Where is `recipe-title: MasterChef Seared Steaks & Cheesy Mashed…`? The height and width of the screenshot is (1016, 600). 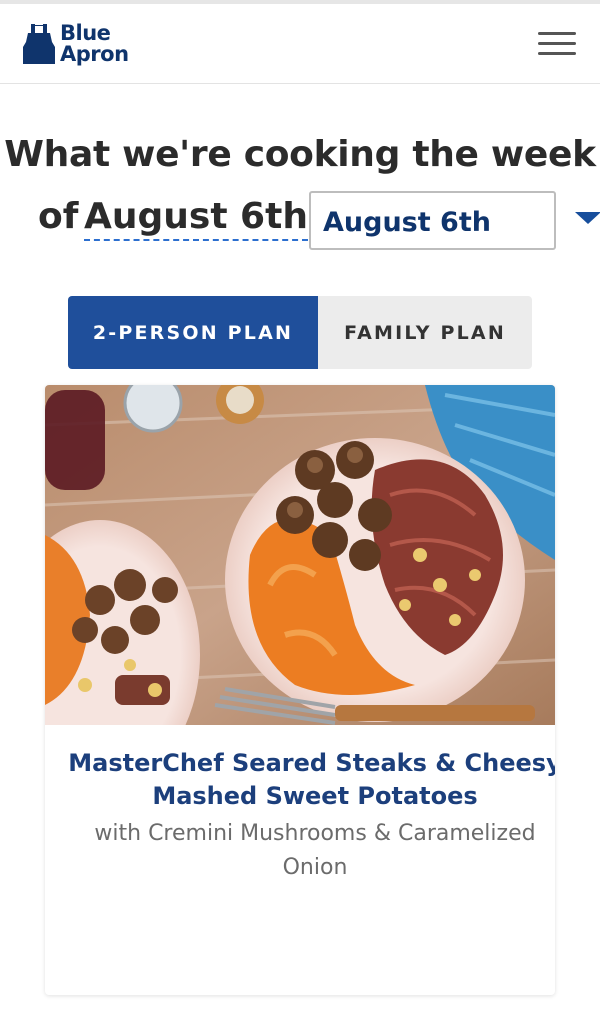
recipe-title: MasterChef Seared Steaks & Cheesy Mashed… is located at coordinates (300, 780).